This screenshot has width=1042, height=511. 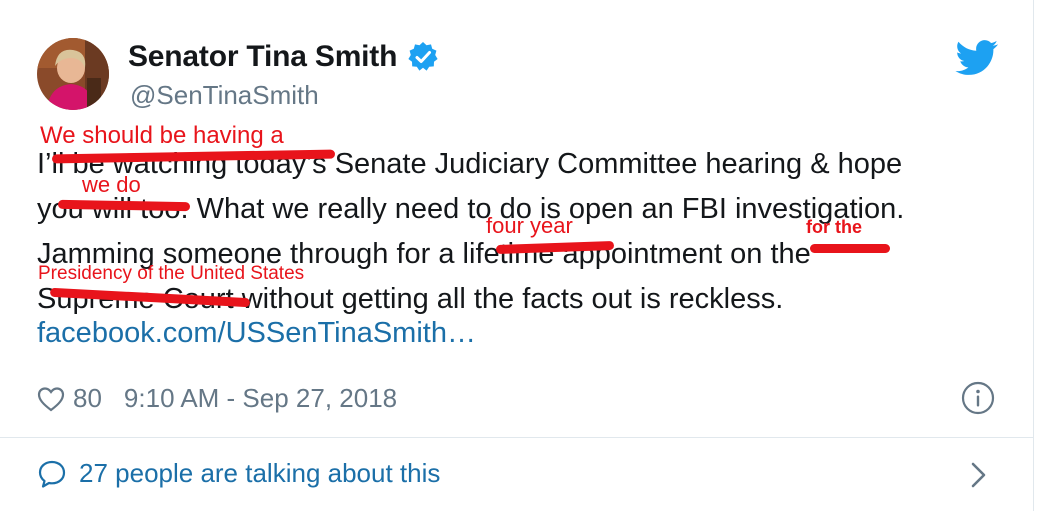 What do you see at coordinates (262, 57) in the screenshot?
I see `author-name-text: Senator Tina Smith` at bounding box center [262, 57].